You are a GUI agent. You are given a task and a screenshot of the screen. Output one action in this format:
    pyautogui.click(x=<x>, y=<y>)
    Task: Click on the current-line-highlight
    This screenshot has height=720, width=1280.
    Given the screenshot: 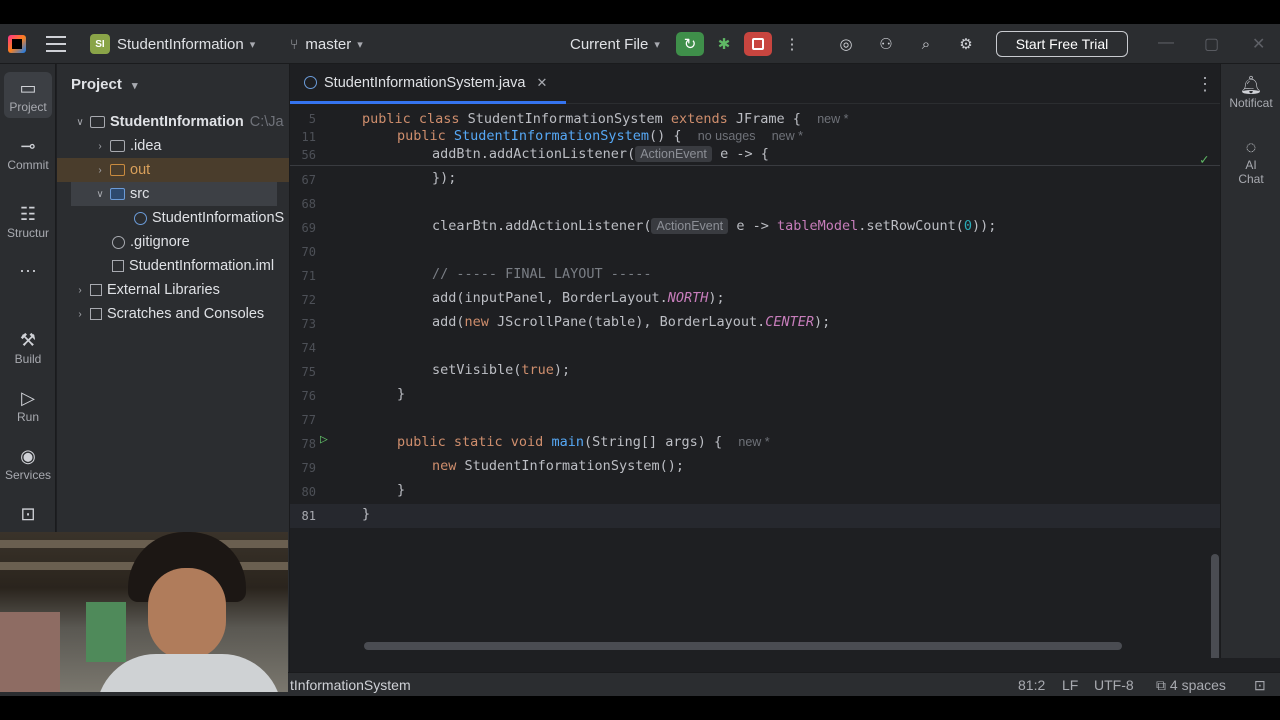 What is the action you would take?
    pyautogui.click(x=755, y=516)
    